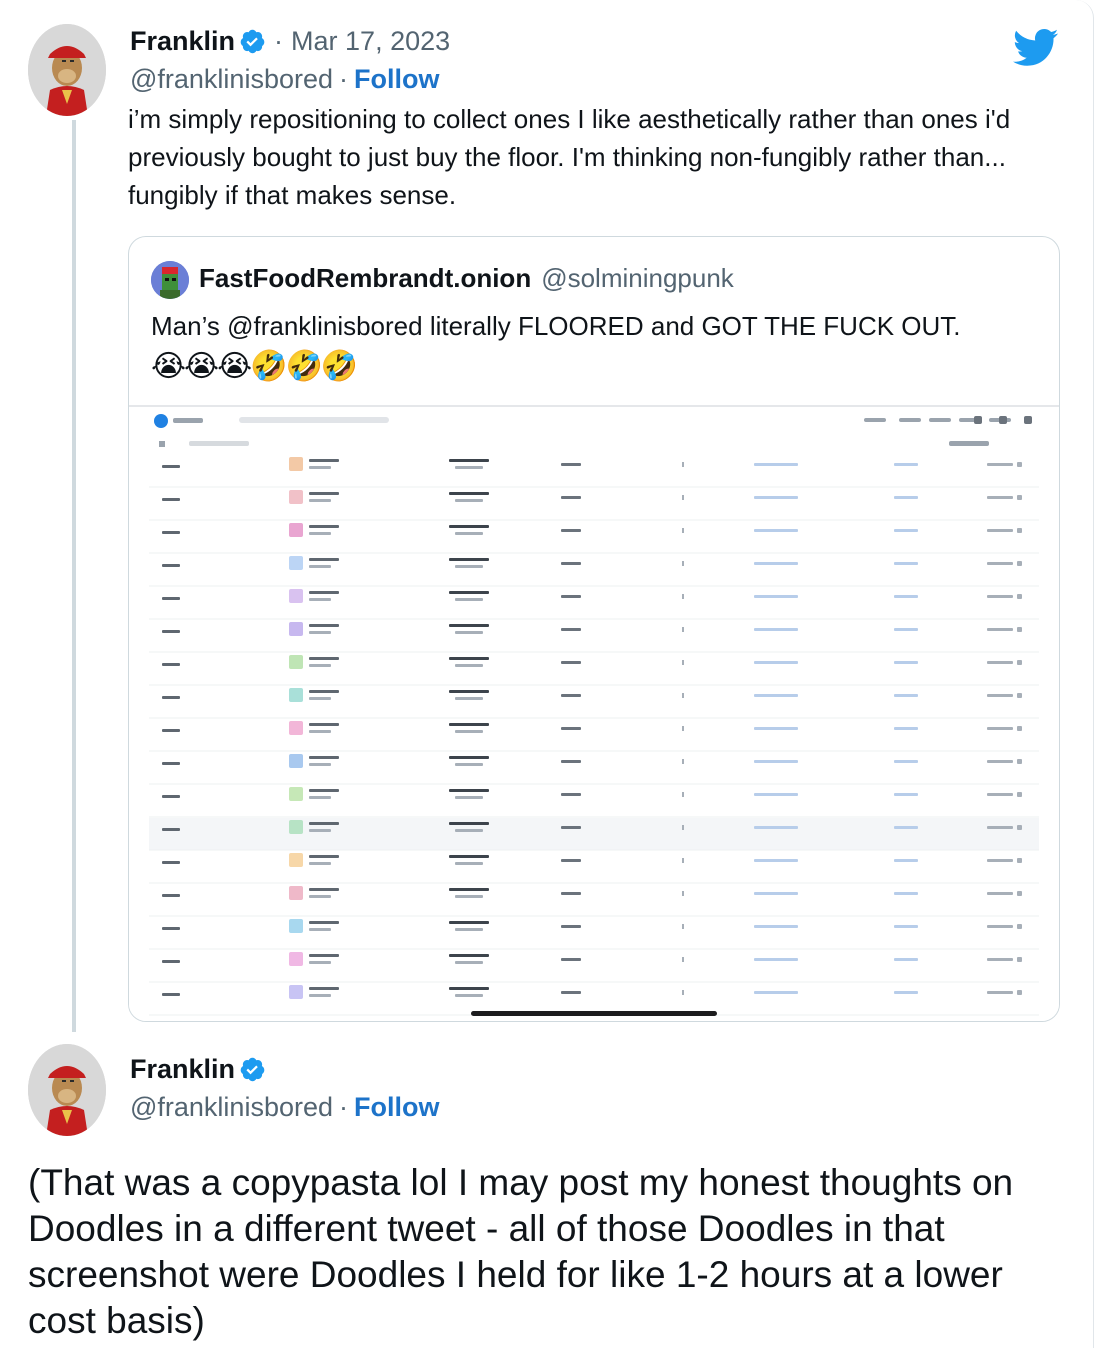  Describe the element at coordinates (370, 41) in the screenshot. I see `tweet-date: Mar 17, 2023` at that location.